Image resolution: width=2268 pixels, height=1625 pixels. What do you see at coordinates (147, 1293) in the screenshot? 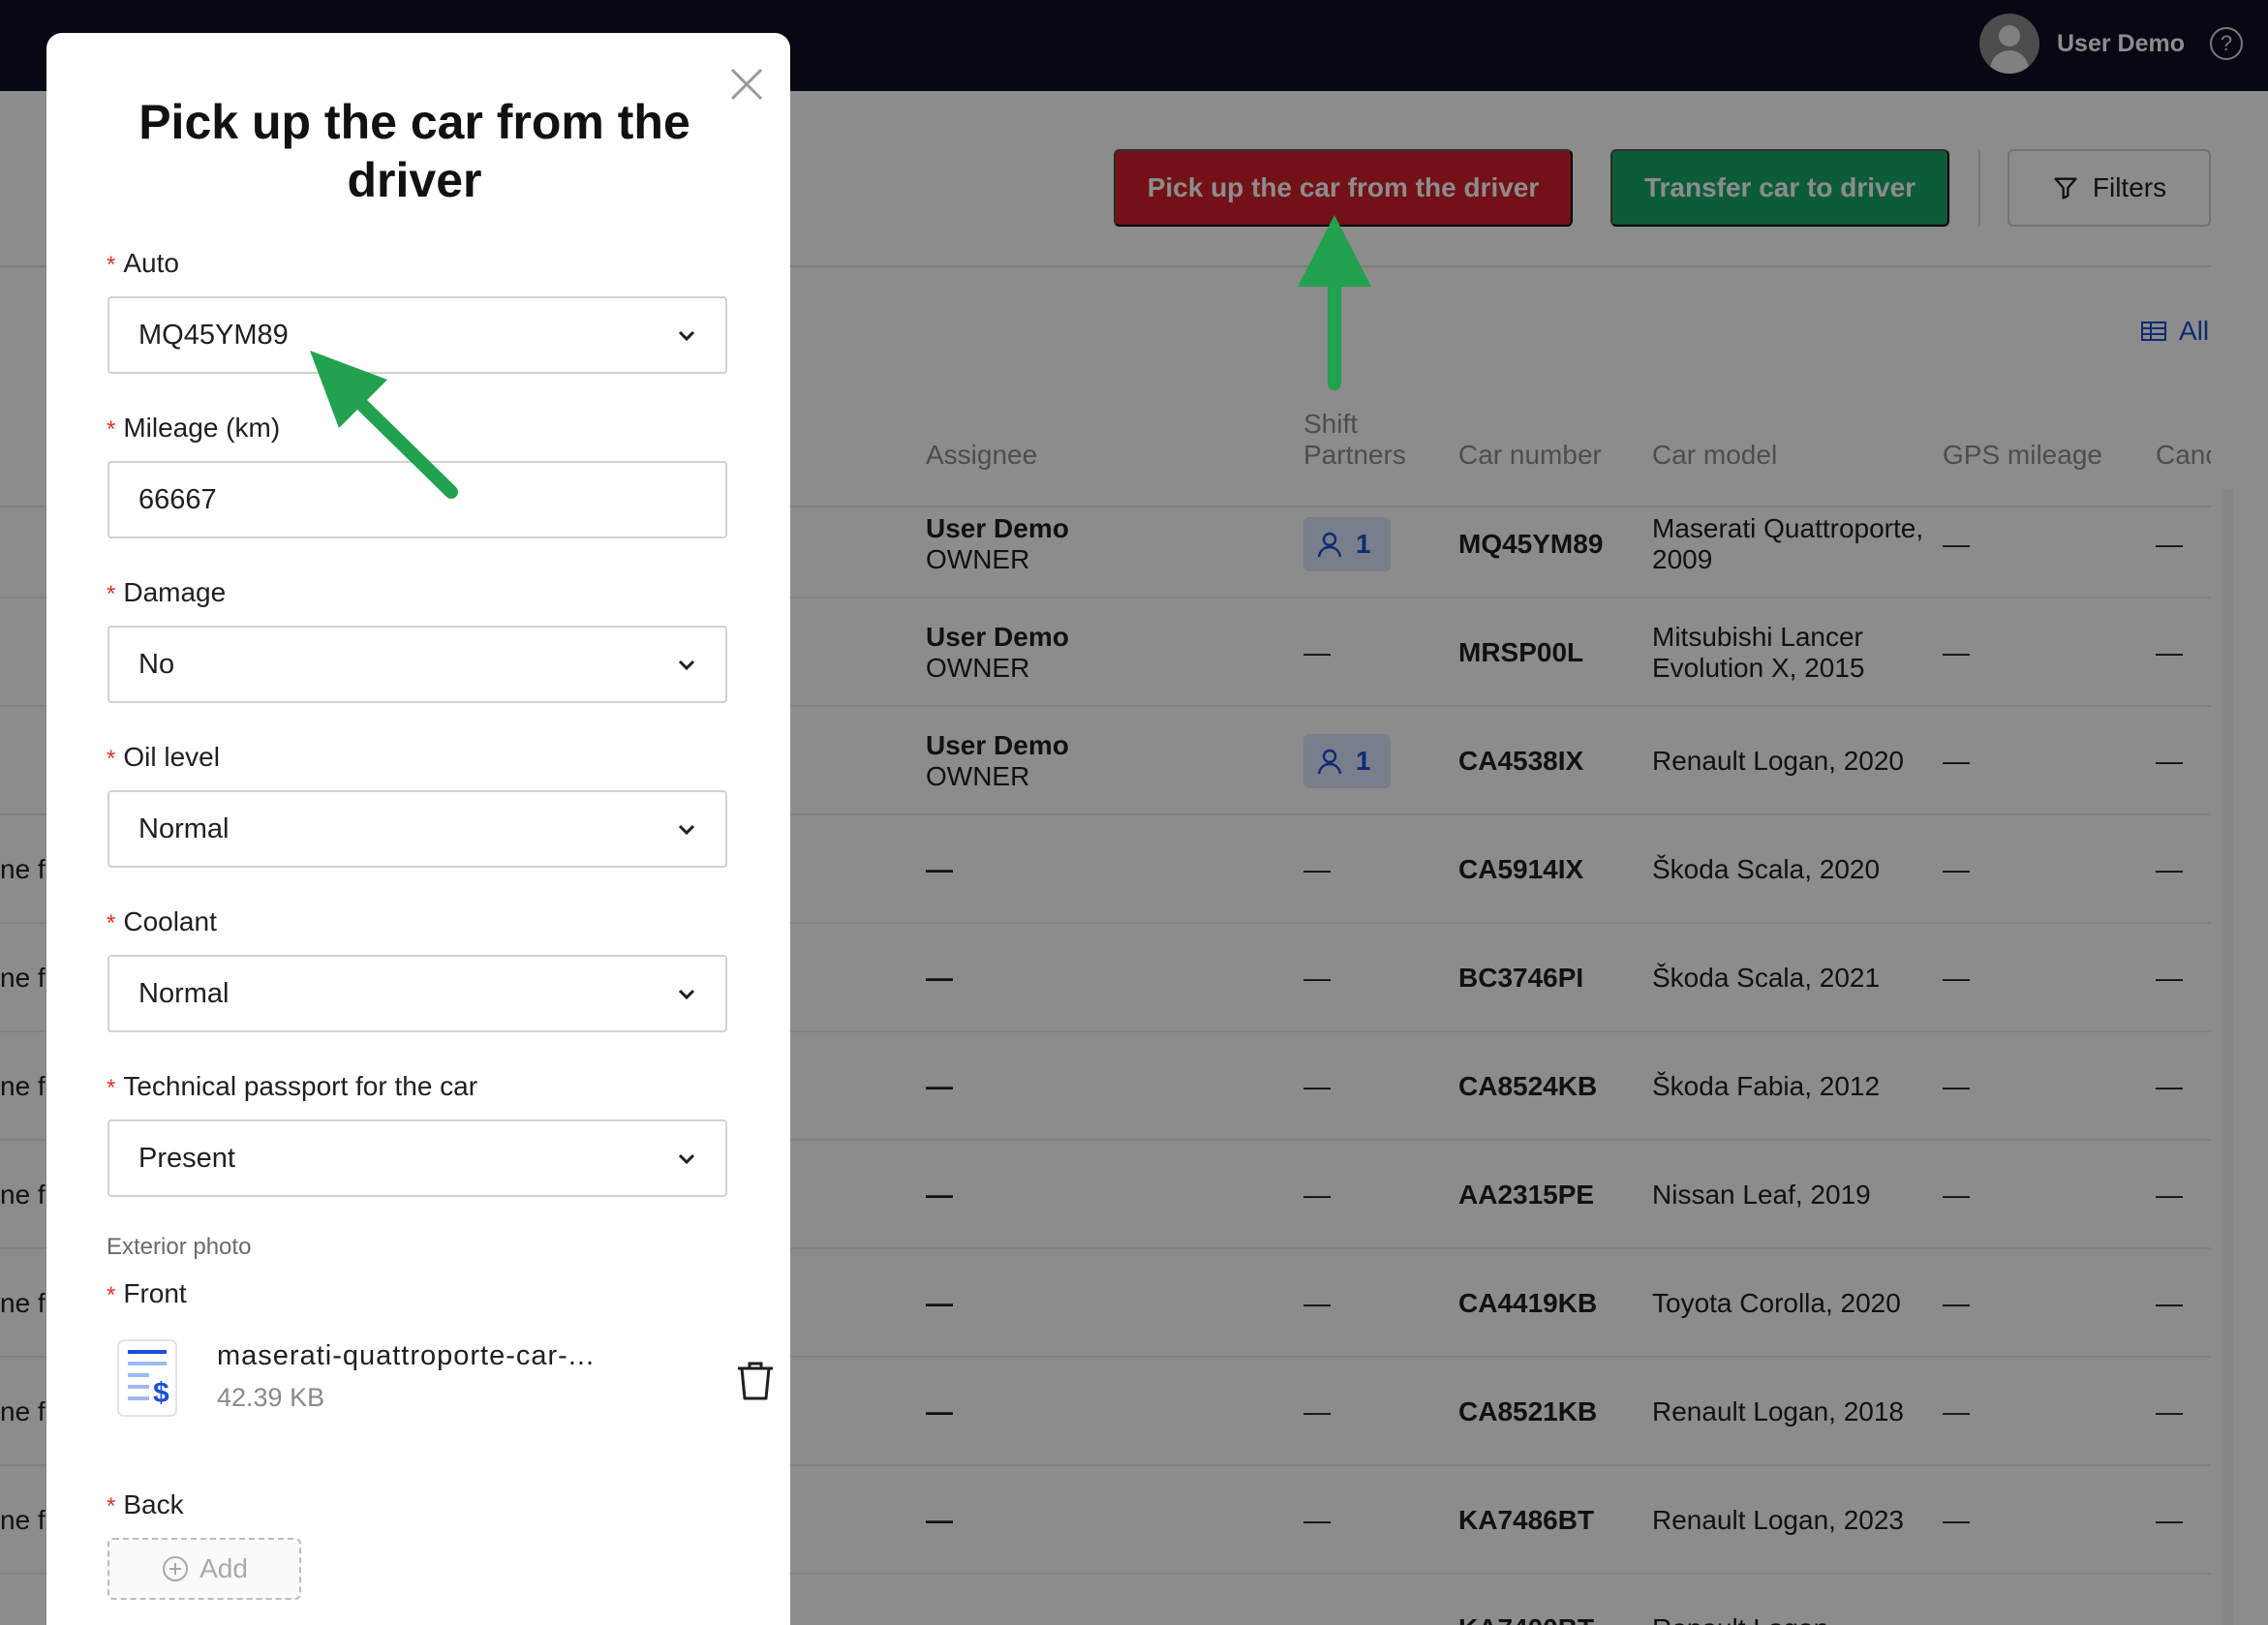
I see `front-label: * Front` at bounding box center [147, 1293].